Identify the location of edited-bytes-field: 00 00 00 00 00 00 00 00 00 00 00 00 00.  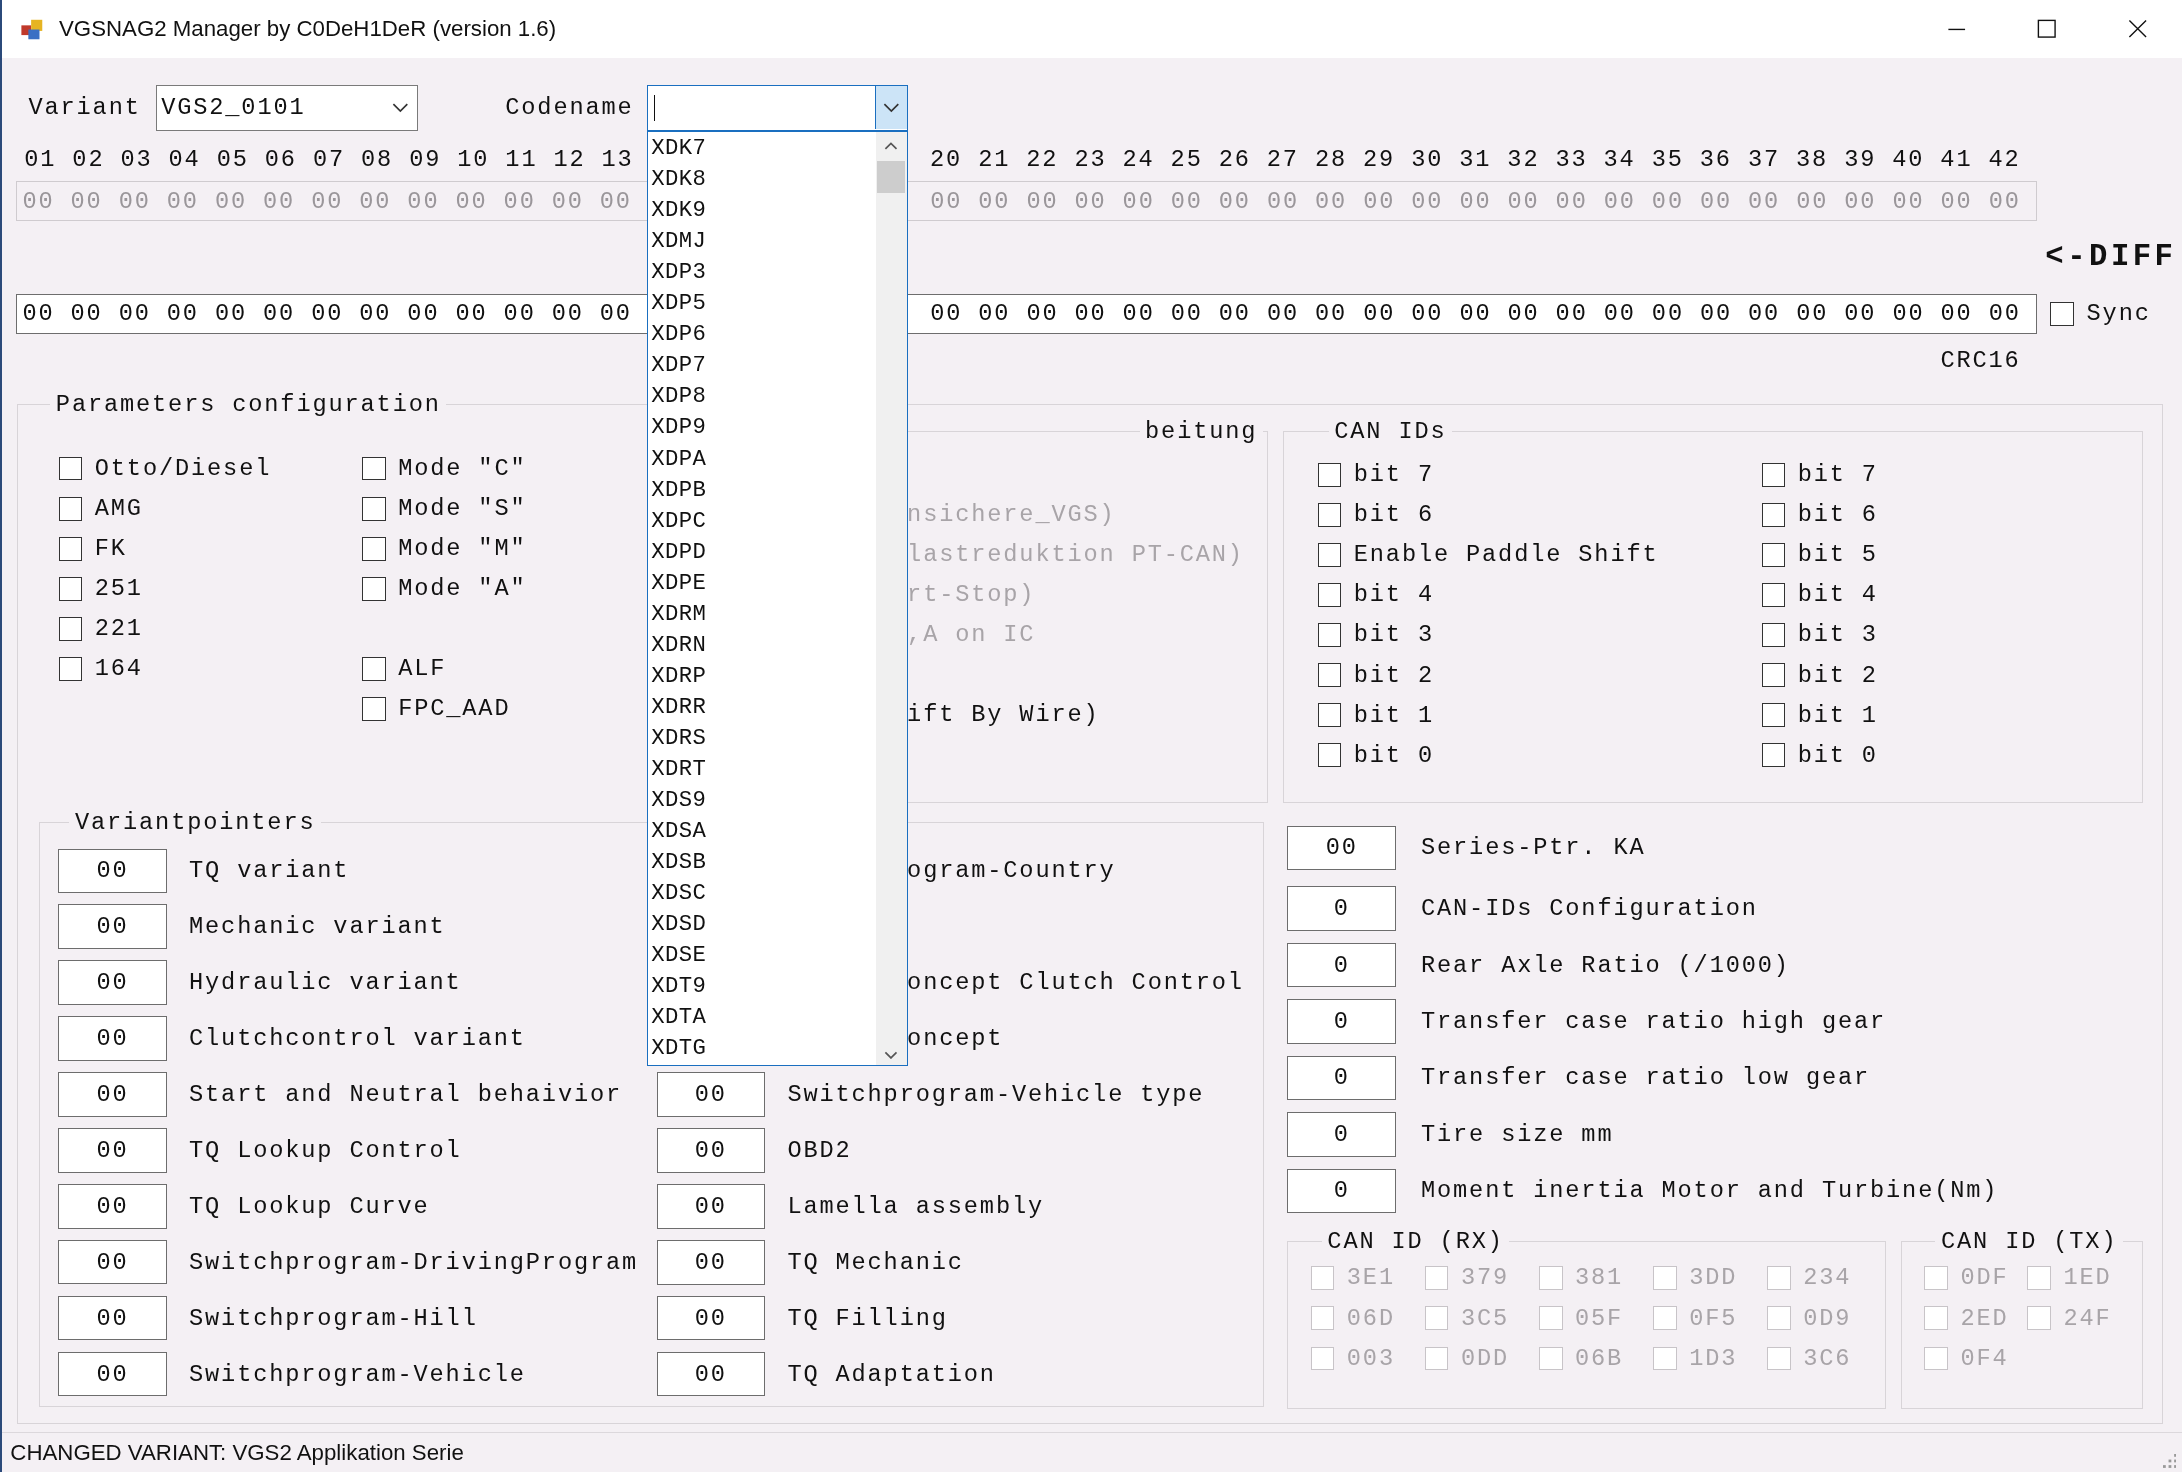
(332, 313).